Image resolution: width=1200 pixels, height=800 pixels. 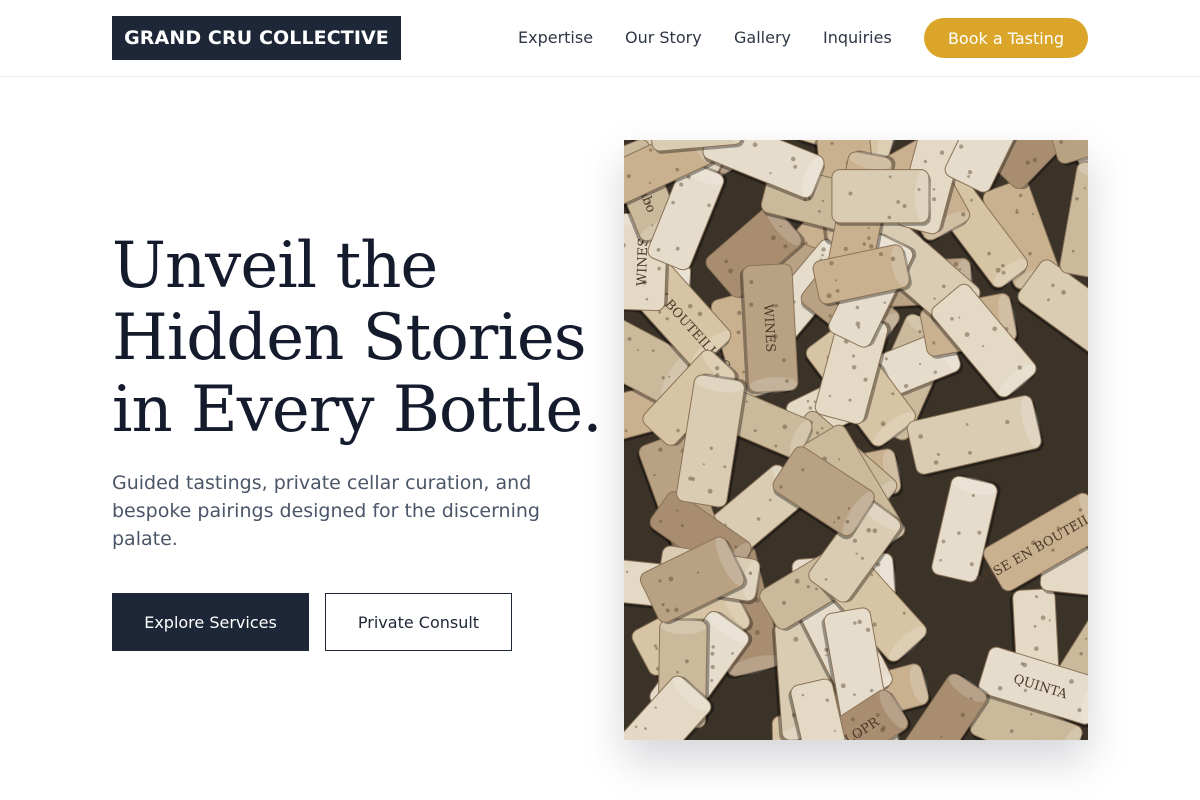 What do you see at coordinates (256, 38) in the screenshot?
I see `brand-logo: GRAND CRU COLLECTIVE` at bounding box center [256, 38].